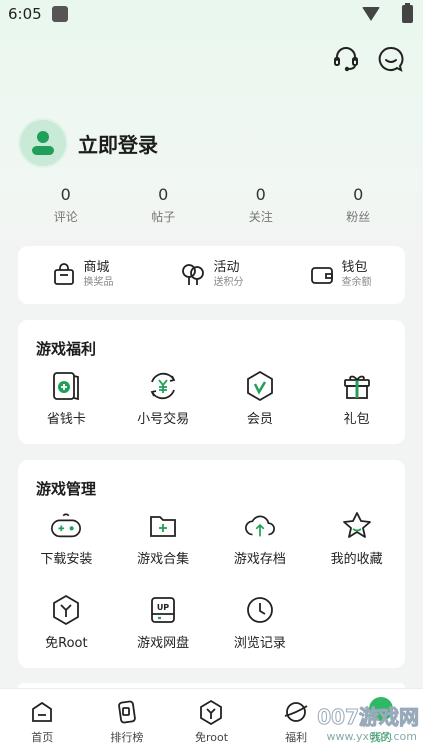 The image size is (423, 752). I want to click on quick-link-title: 商城, so click(96, 267).